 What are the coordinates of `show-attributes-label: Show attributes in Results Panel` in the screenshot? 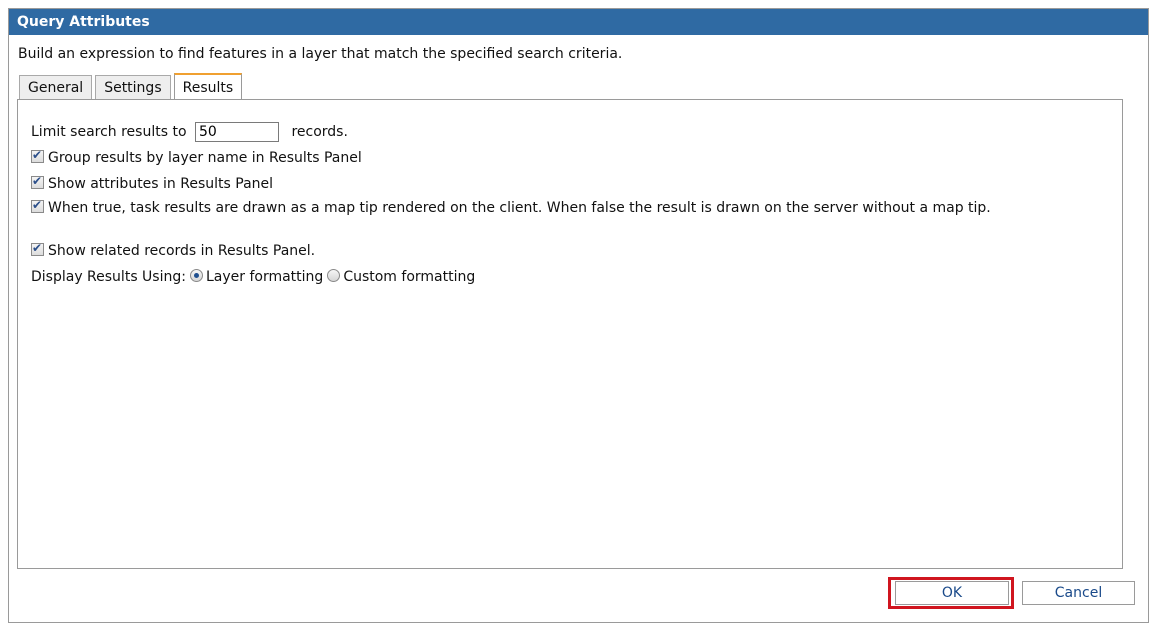 It's located at (161, 184).